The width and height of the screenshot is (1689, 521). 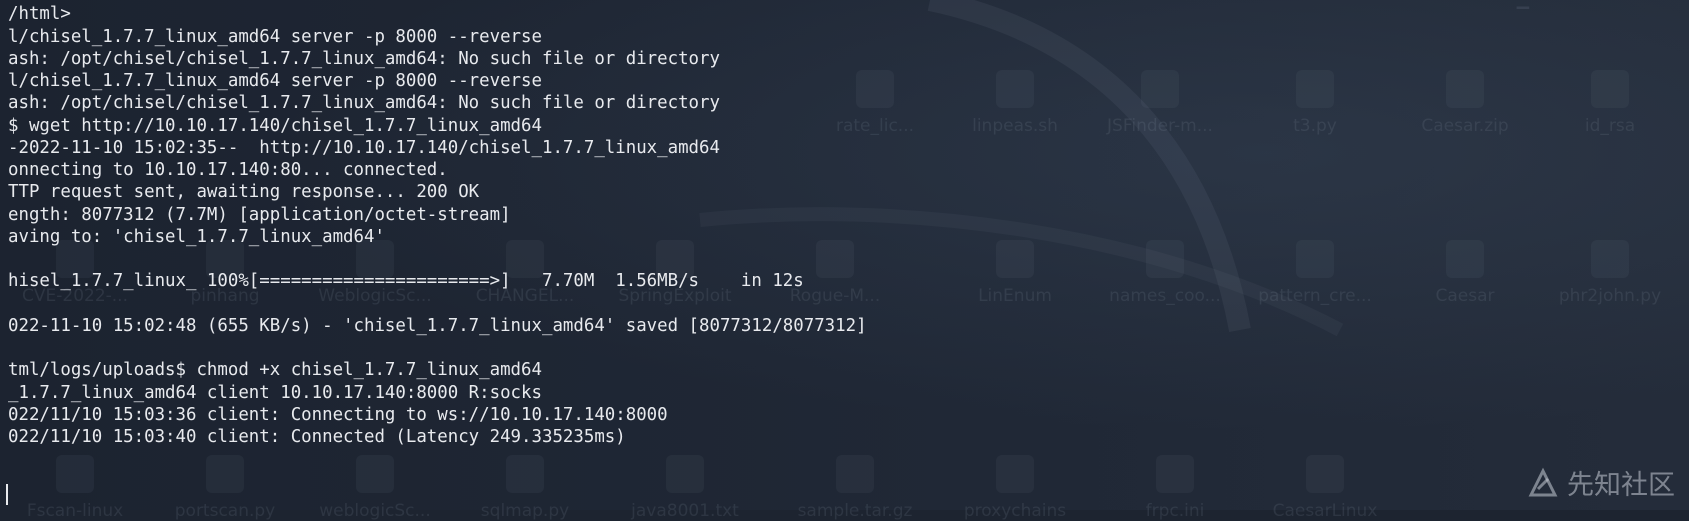 I want to click on watermark-text: 先知社区, so click(x=1621, y=485).